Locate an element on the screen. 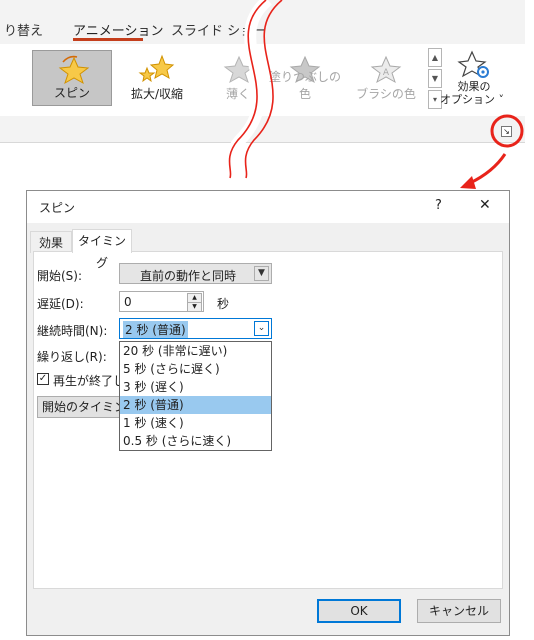 The height and width of the screenshot is (640, 534). delay-unit: 秒 is located at coordinates (223, 304).